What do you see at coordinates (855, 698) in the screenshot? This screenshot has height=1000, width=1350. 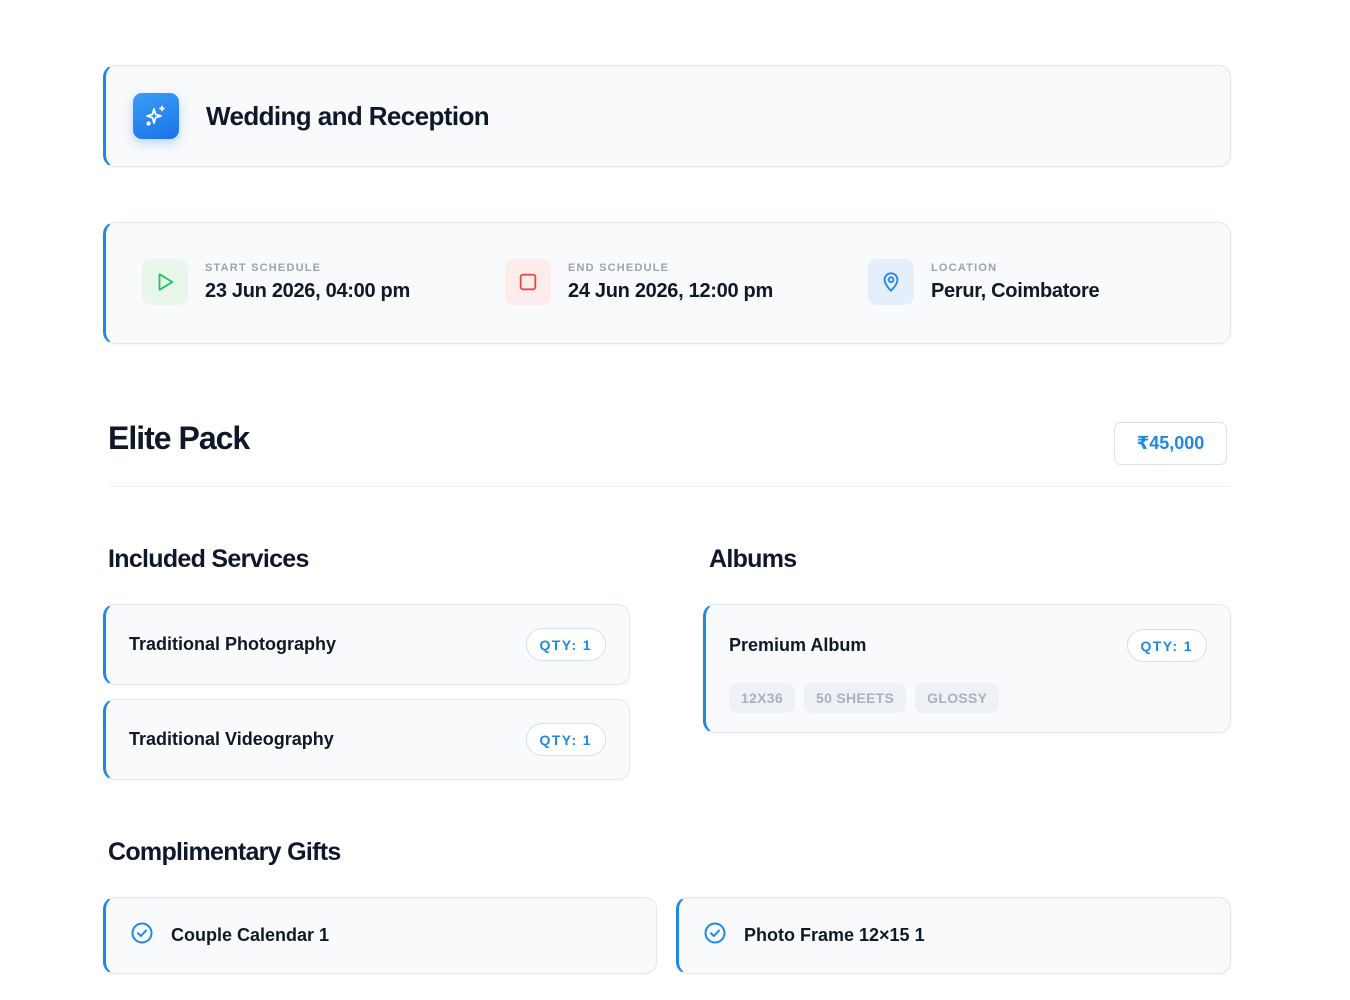 I see `album-tag: 50 SHEETS` at bounding box center [855, 698].